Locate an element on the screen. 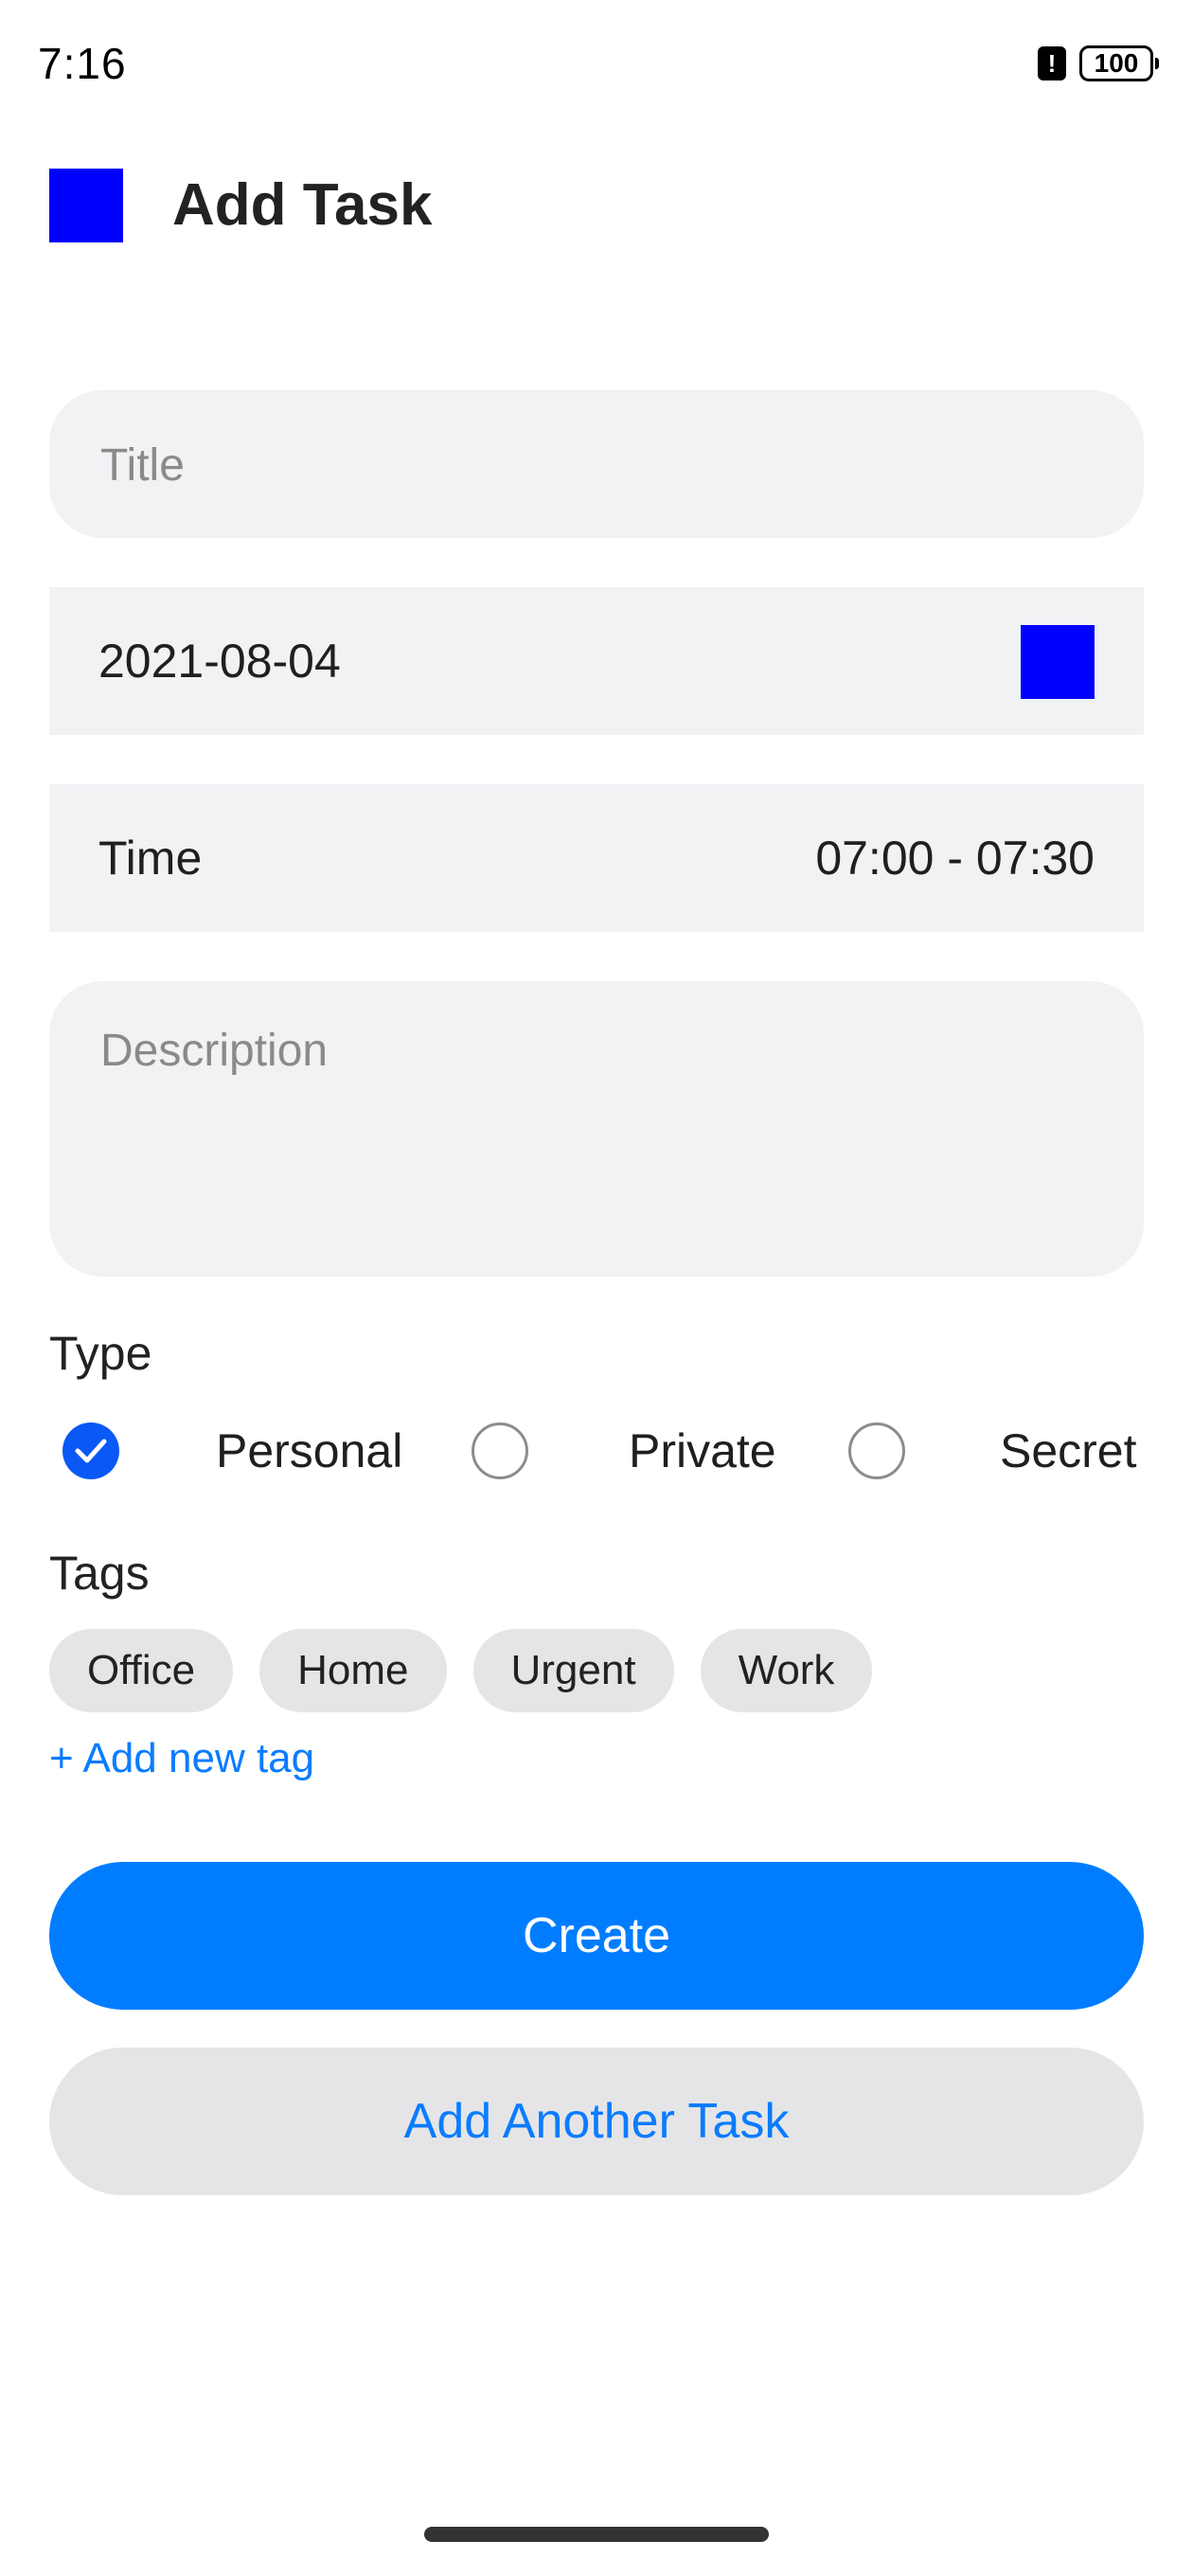 The image size is (1193, 2576). date-field: 2021-08-04 is located at coordinates (596, 661).